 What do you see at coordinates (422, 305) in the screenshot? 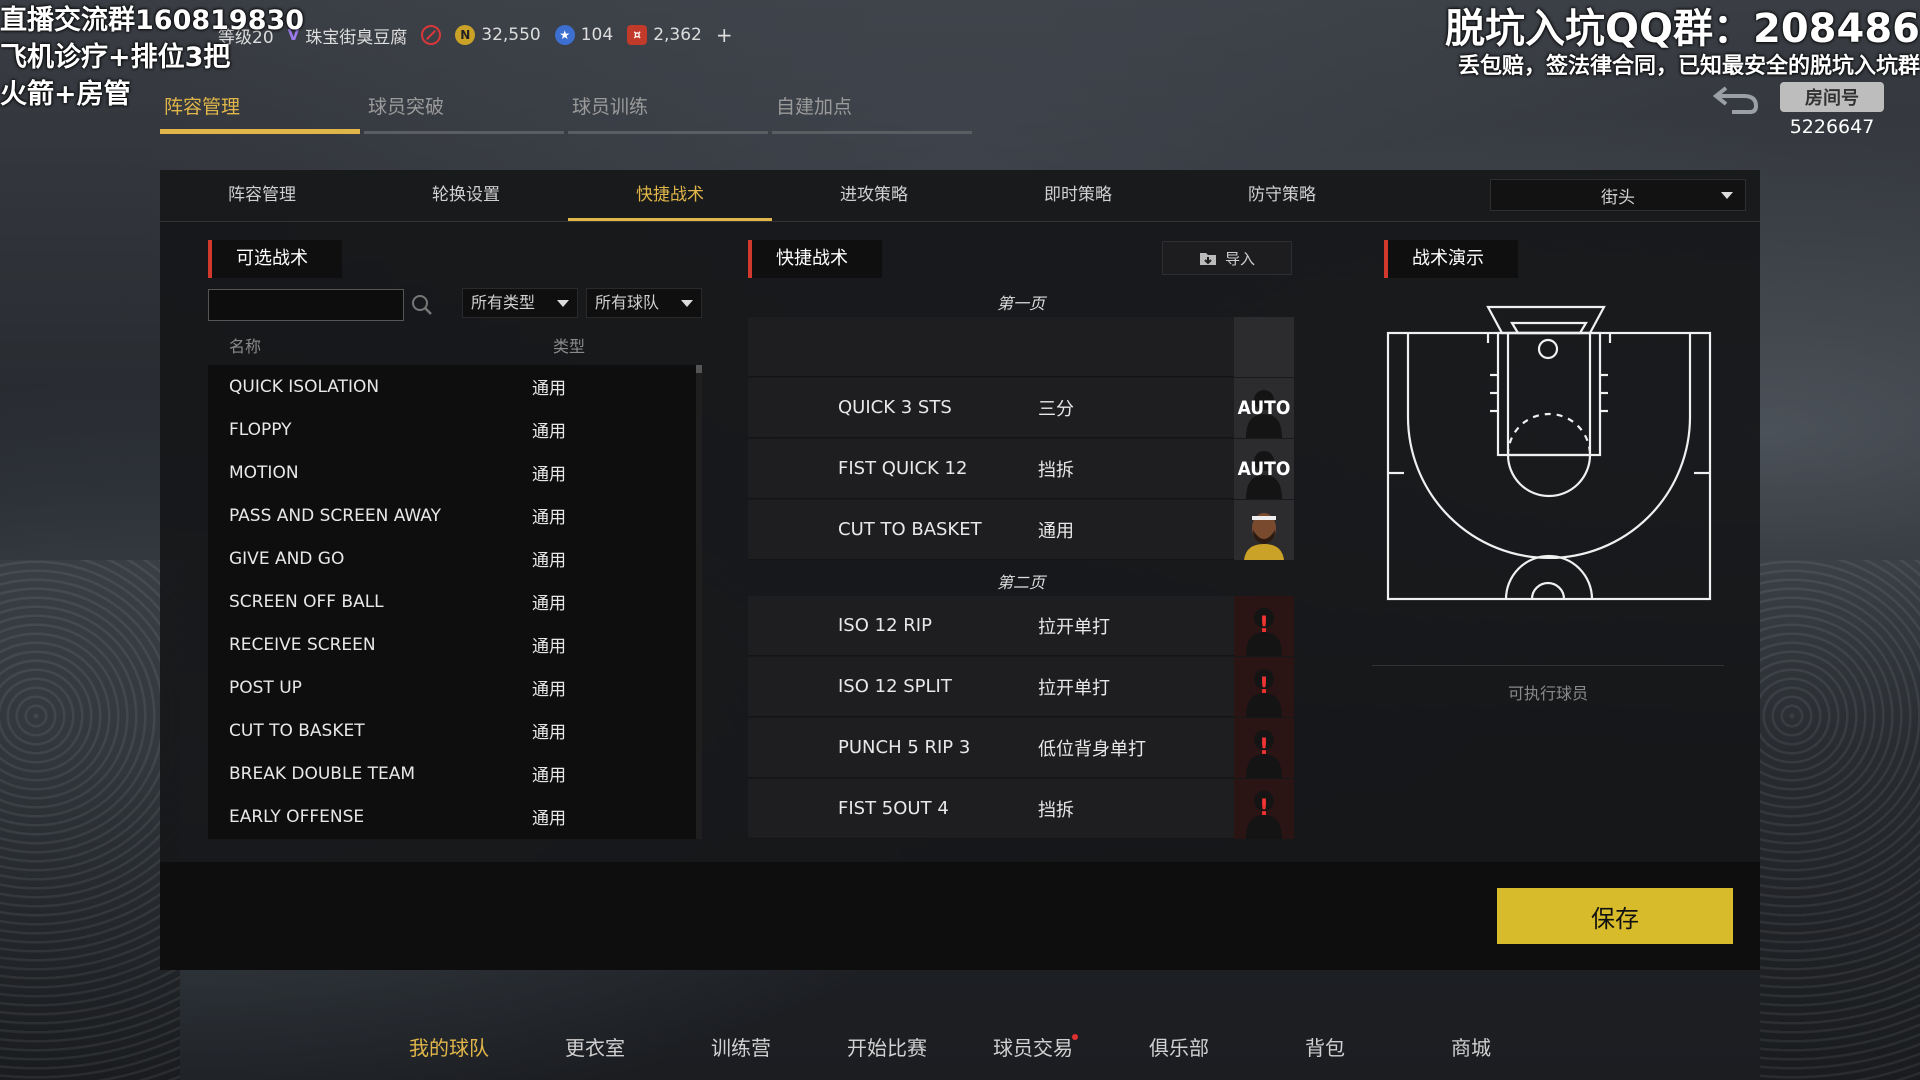
I see `search-icon` at bounding box center [422, 305].